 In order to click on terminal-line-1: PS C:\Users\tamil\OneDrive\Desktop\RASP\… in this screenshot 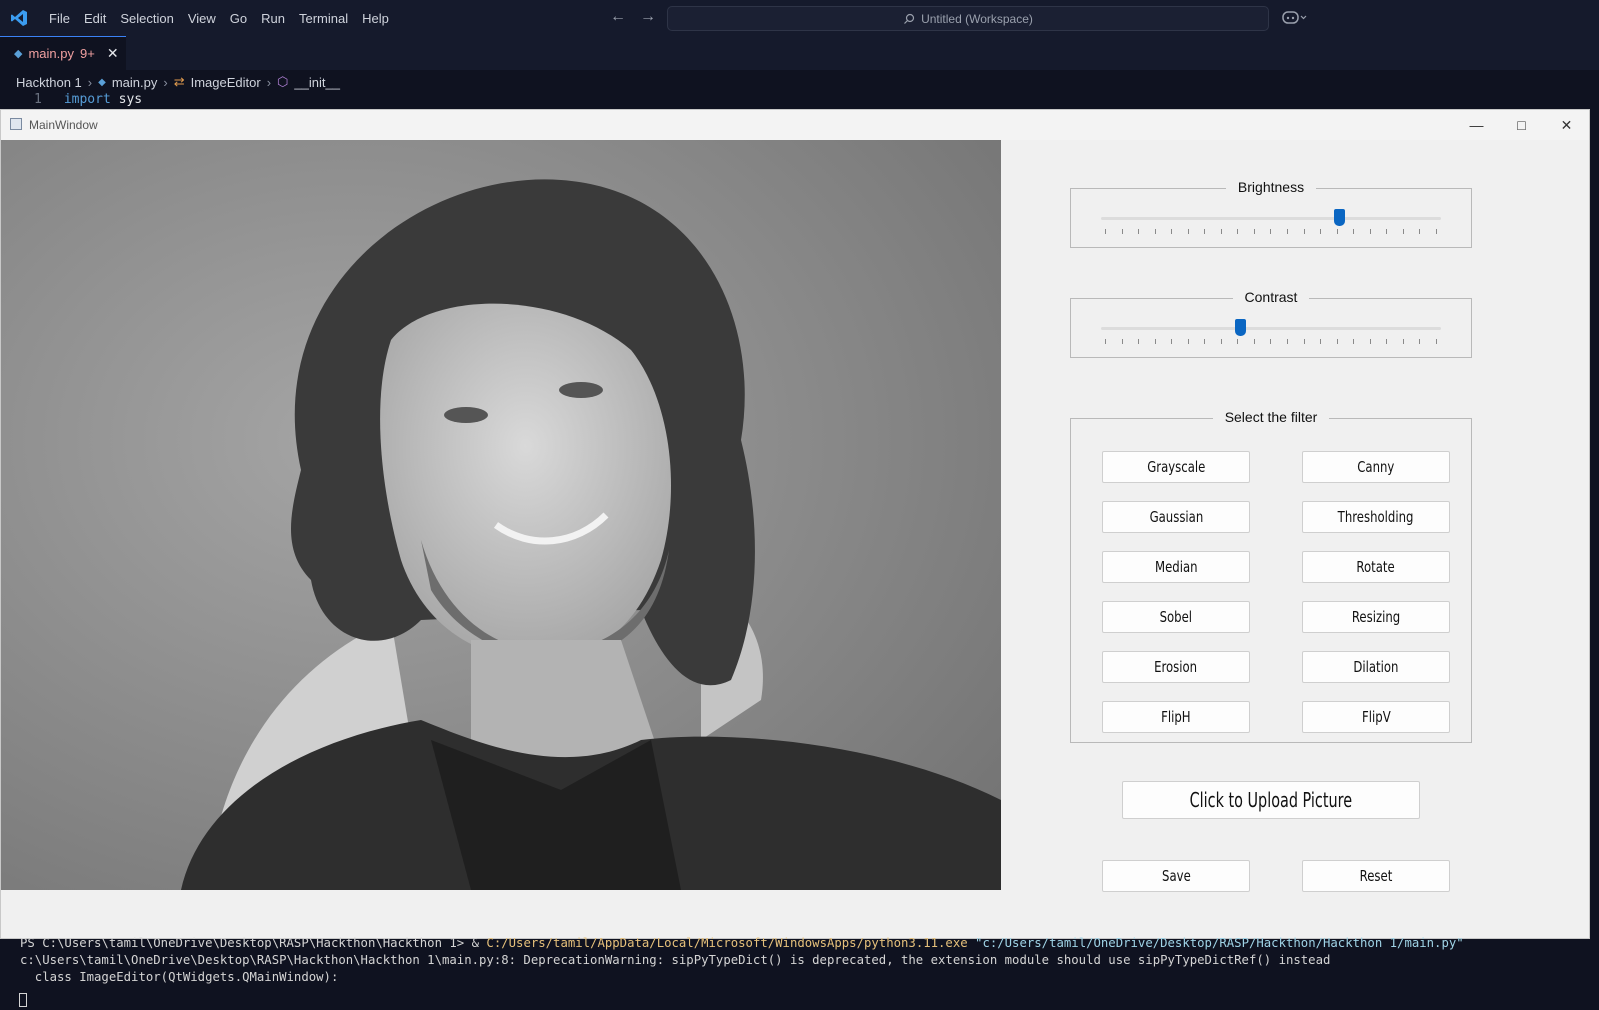, I will do `click(742, 943)`.